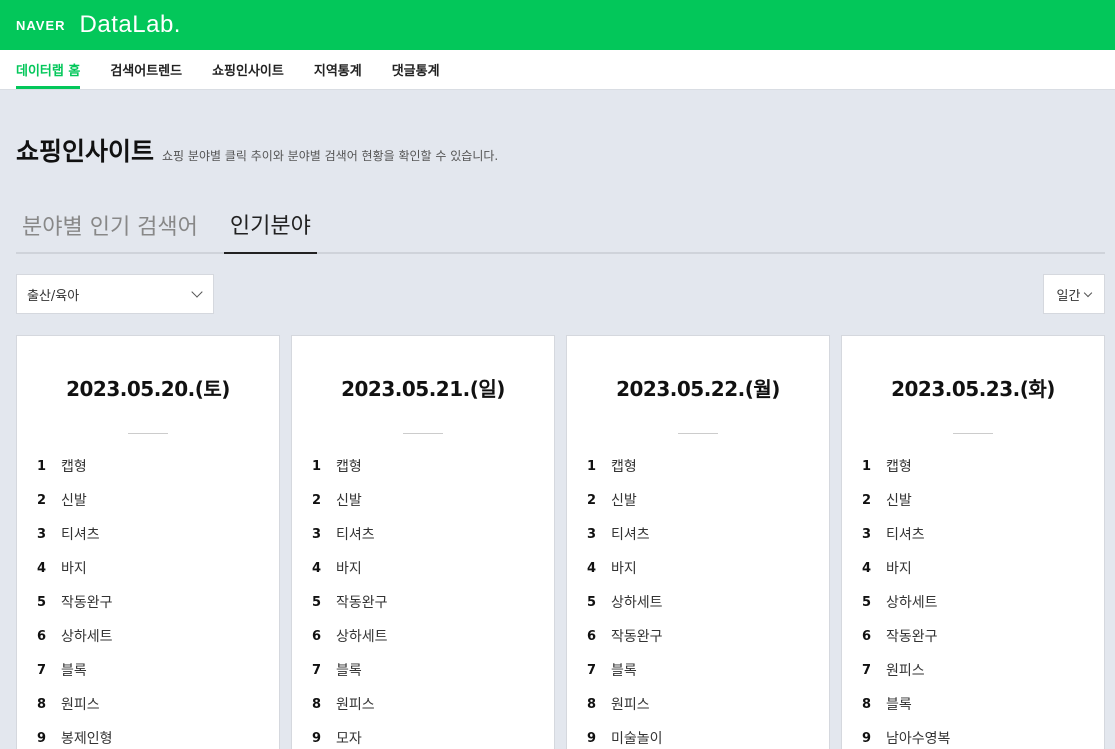 Image resolution: width=1115 pixels, height=749 pixels. What do you see at coordinates (349, 738) in the screenshot?
I see `category-name-link: 모자` at bounding box center [349, 738].